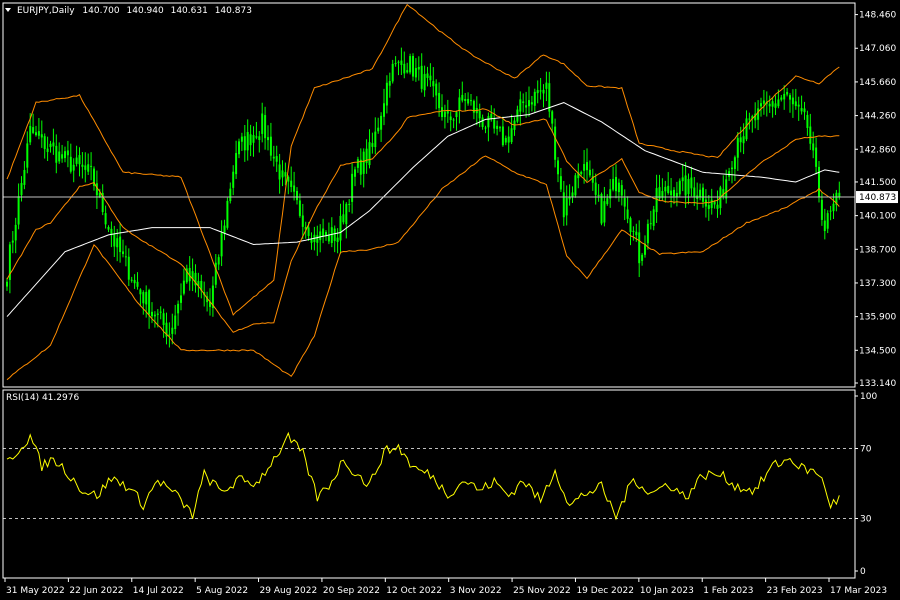  Describe the element at coordinates (289, 591) in the screenshot. I see `date-tick-label: 29 Aug 2022` at that location.